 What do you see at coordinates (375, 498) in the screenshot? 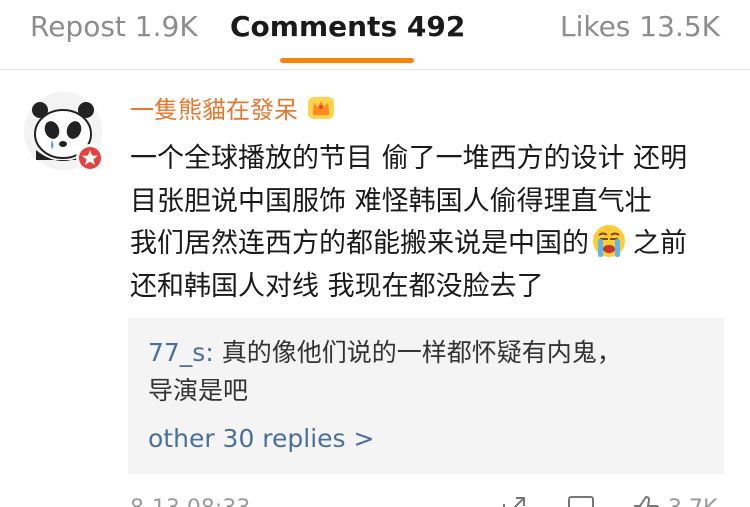
I see `comment-footer: 8-13 08:33 3.7K` at bounding box center [375, 498].